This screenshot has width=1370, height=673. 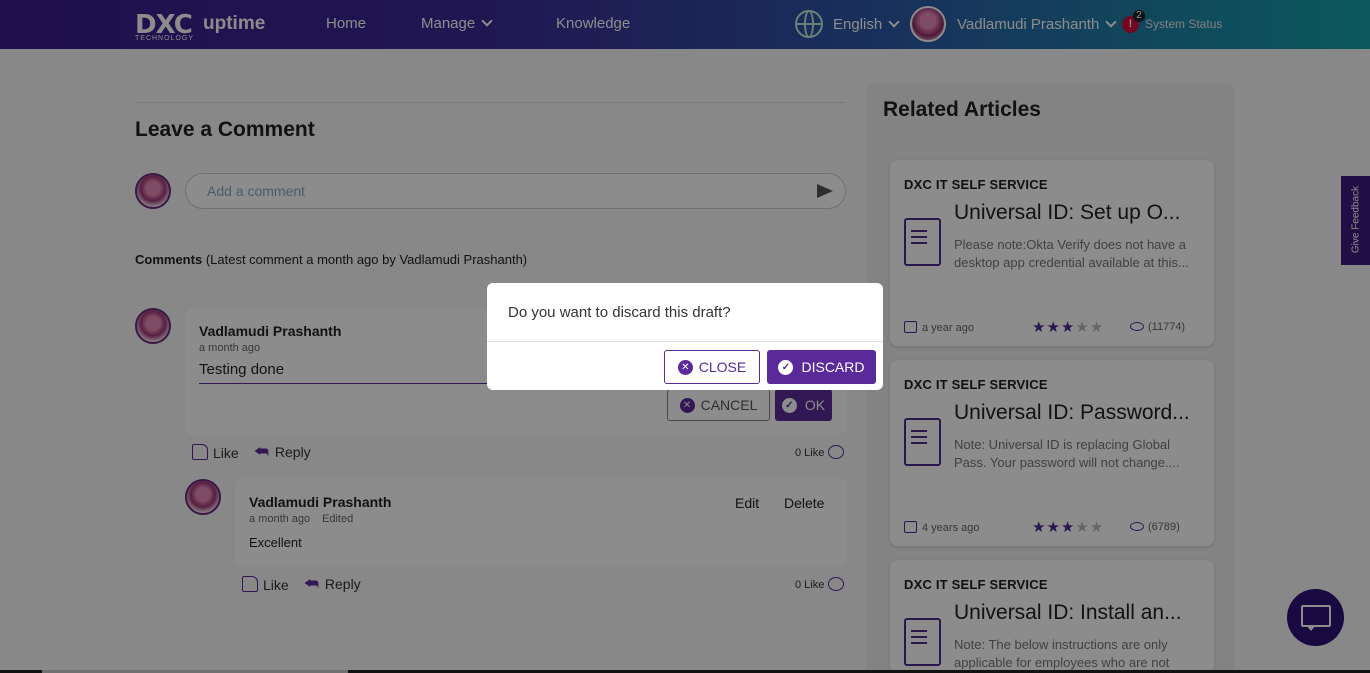 What do you see at coordinates (722, 367) in the screenshot?
I see `close-label: CLOSE` at bounding box center [722, 367].